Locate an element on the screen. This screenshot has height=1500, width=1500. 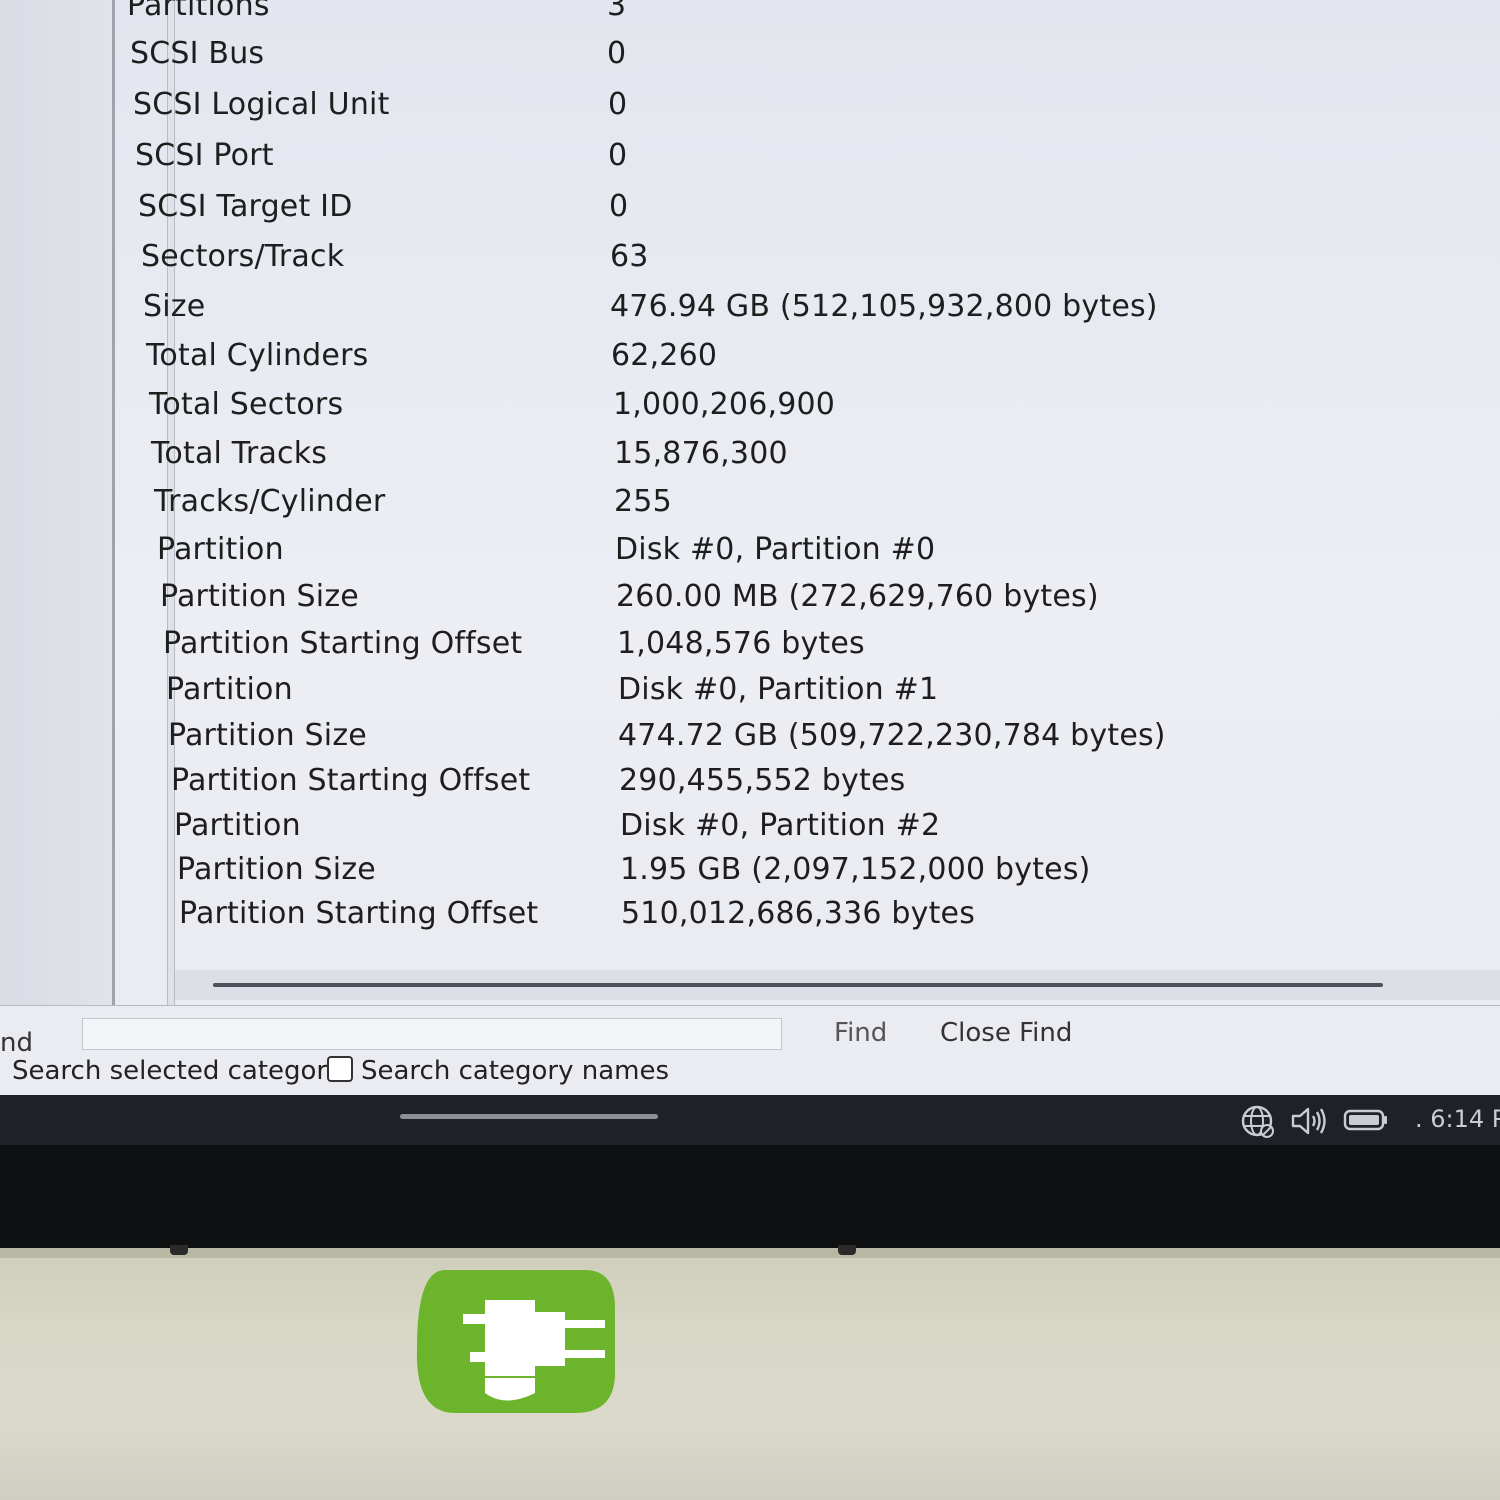
taskbar: . 6:14 P is located at coordinates (750, 1120).